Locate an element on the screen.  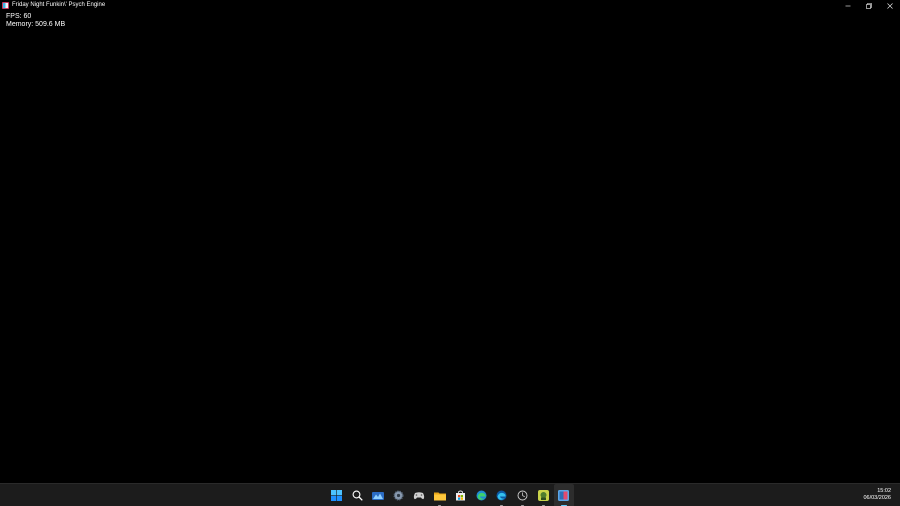
close-icon is located at coordinates (889, 5).